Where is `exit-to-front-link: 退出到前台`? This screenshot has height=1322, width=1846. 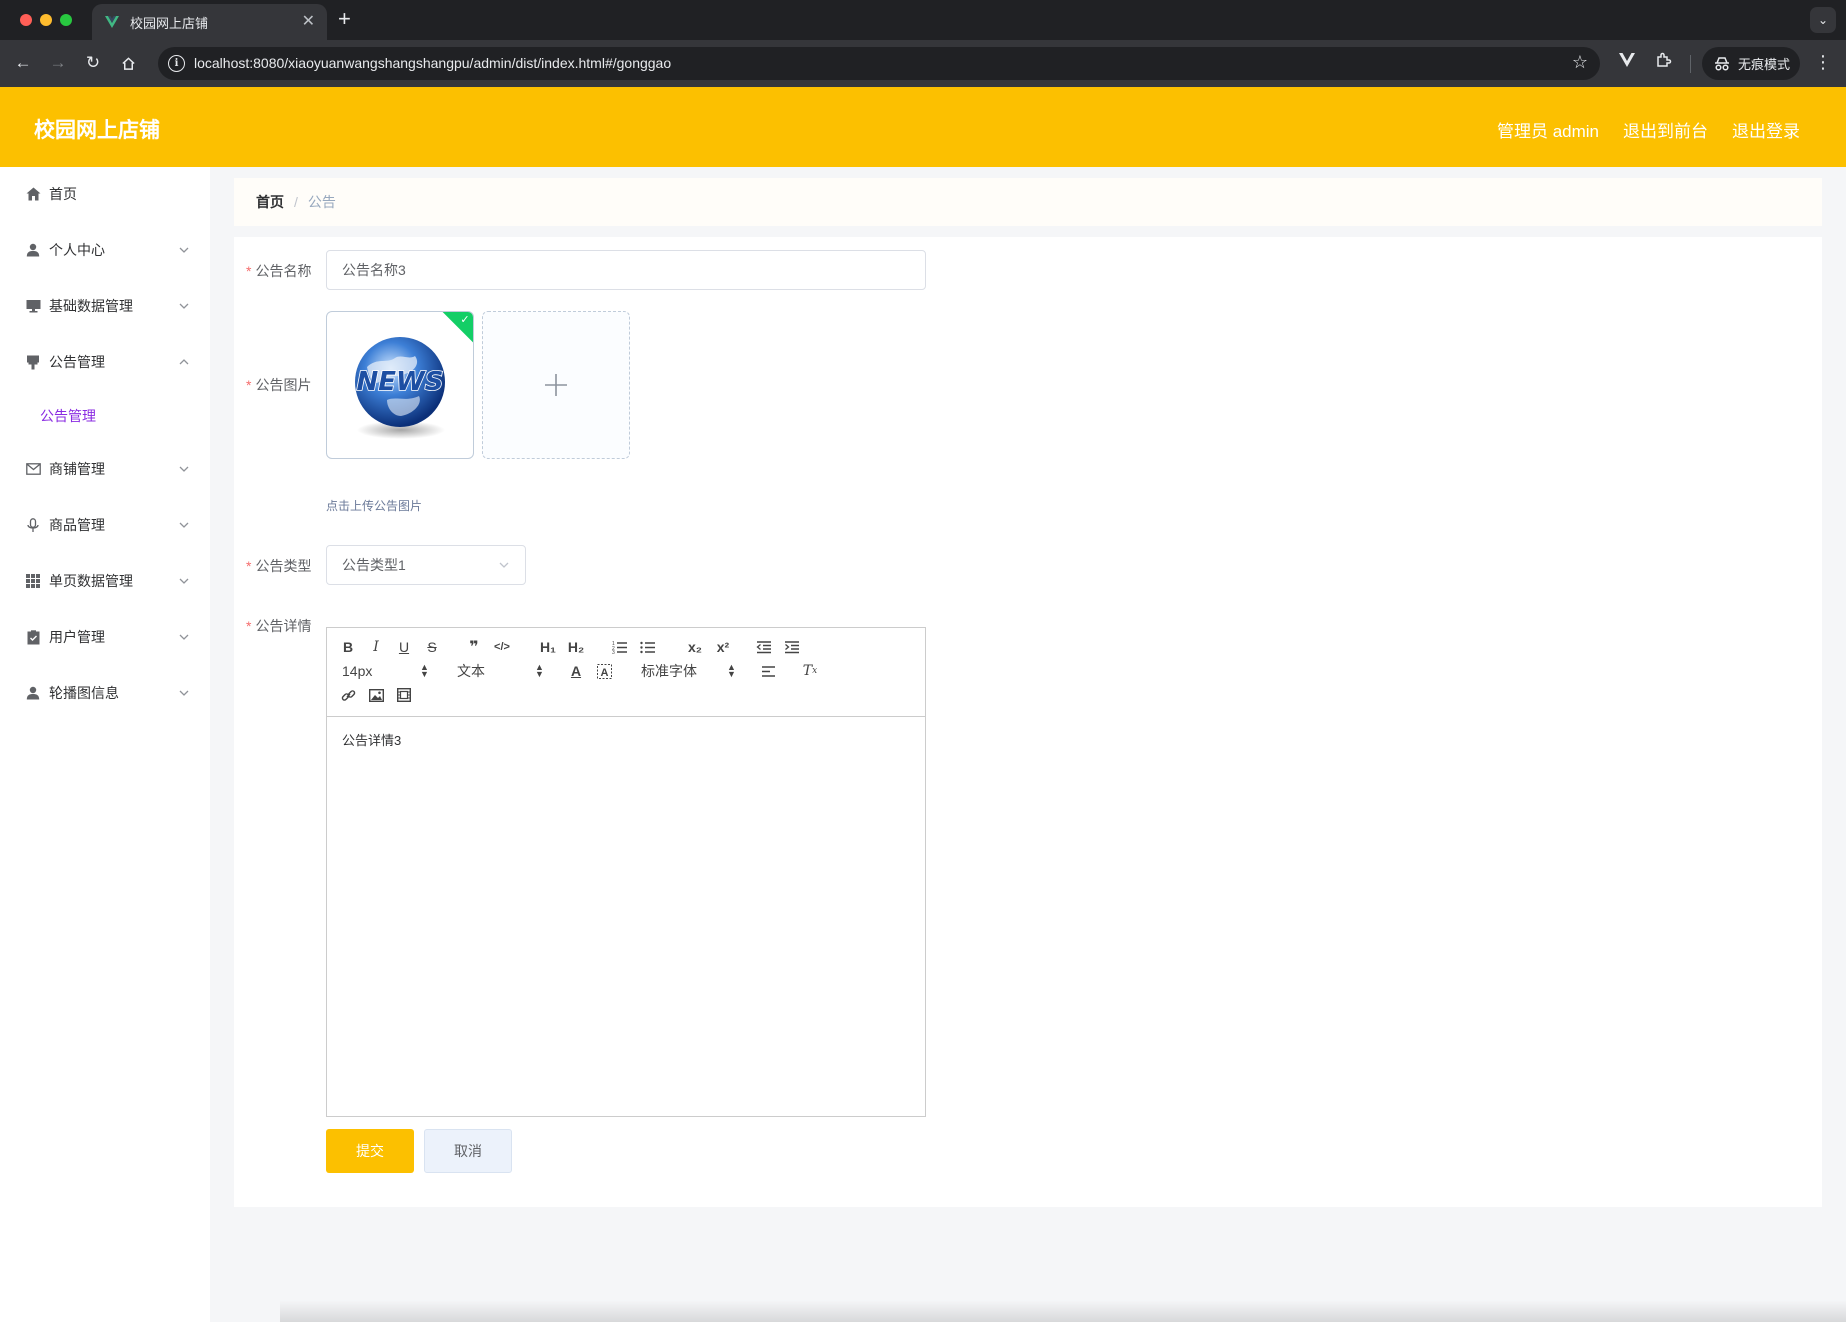
exit-to-front-link: 退出到前台 is located at coordinates (1665, 129).